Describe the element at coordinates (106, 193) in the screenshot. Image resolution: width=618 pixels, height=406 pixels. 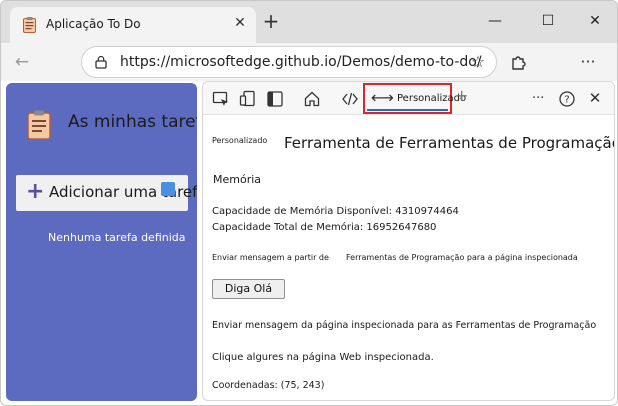
I see `add-task-button: + Adicionar uma tarefa` at that location.